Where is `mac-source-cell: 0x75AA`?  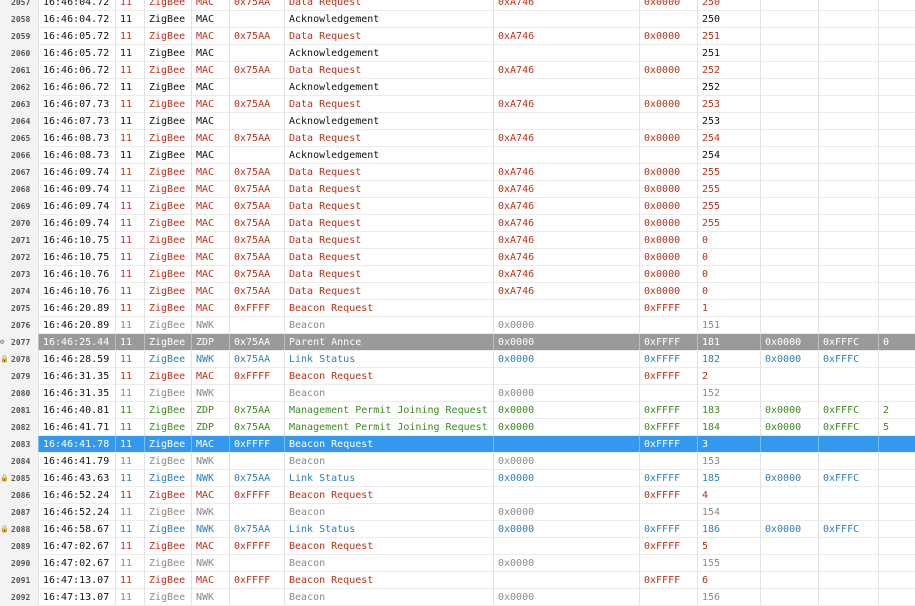 mac-source-cell: 0x75AA is located at coordinates (256, 172).